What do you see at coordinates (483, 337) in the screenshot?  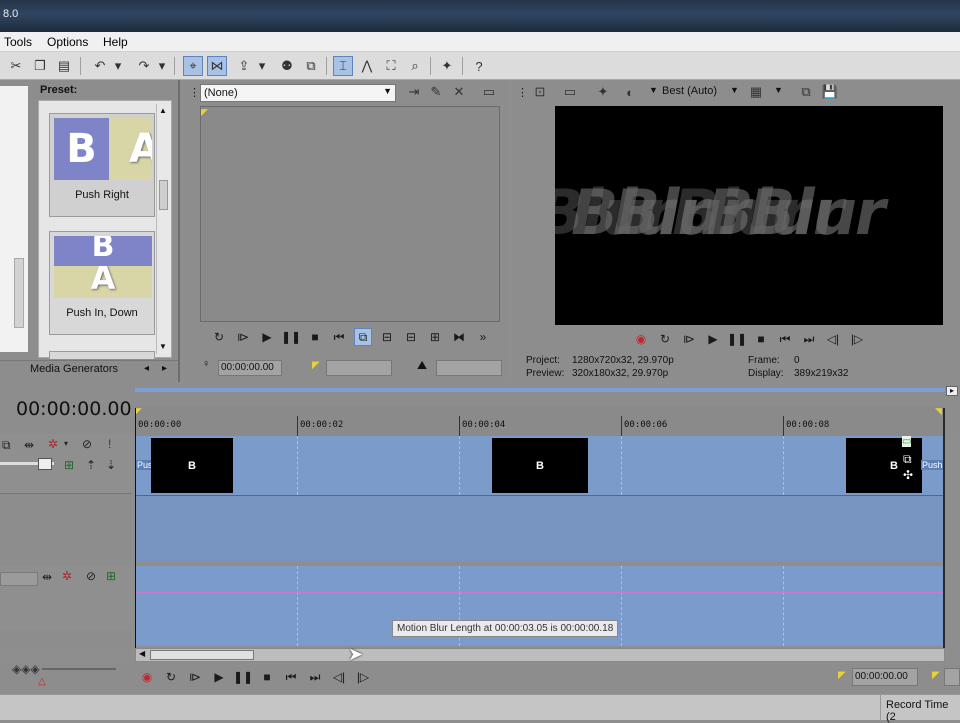 I see `more-icon: »` at bounding box center [483, 337].